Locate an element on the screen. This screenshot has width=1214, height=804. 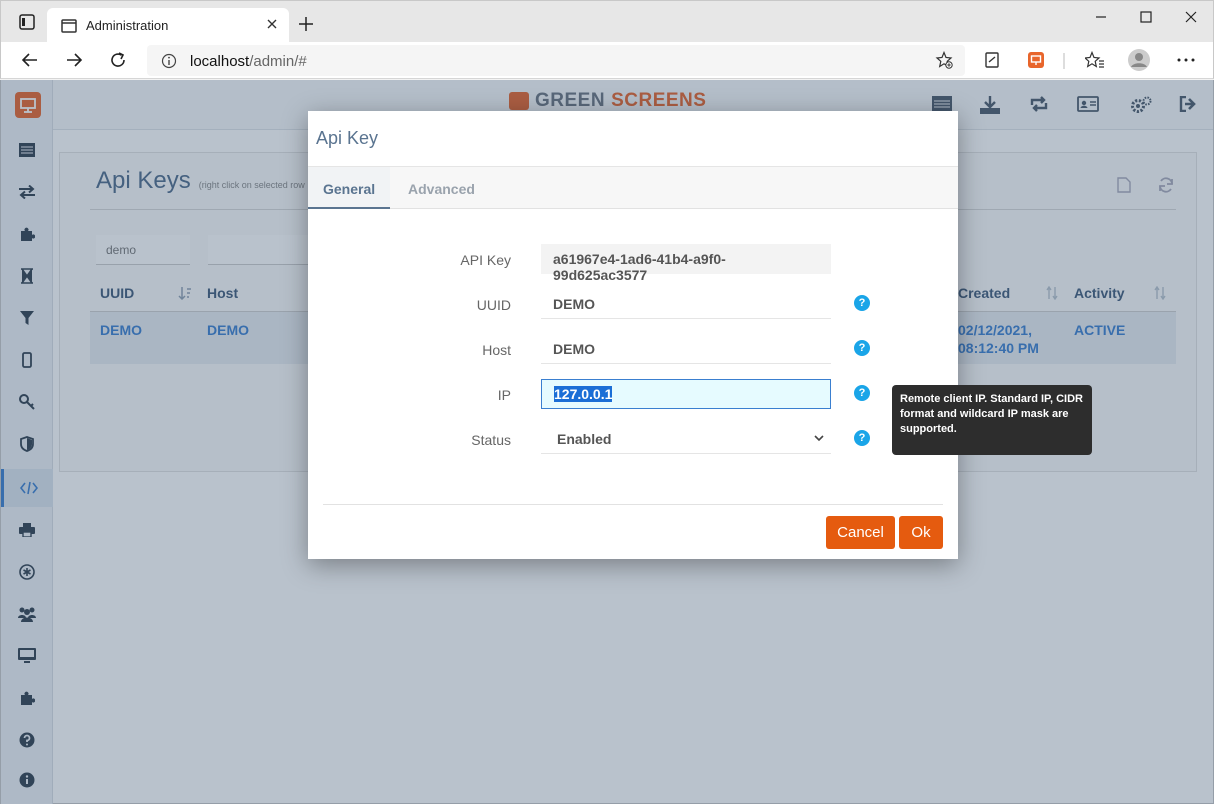
host-help-icon: ? is located at coordinates (862, 348).